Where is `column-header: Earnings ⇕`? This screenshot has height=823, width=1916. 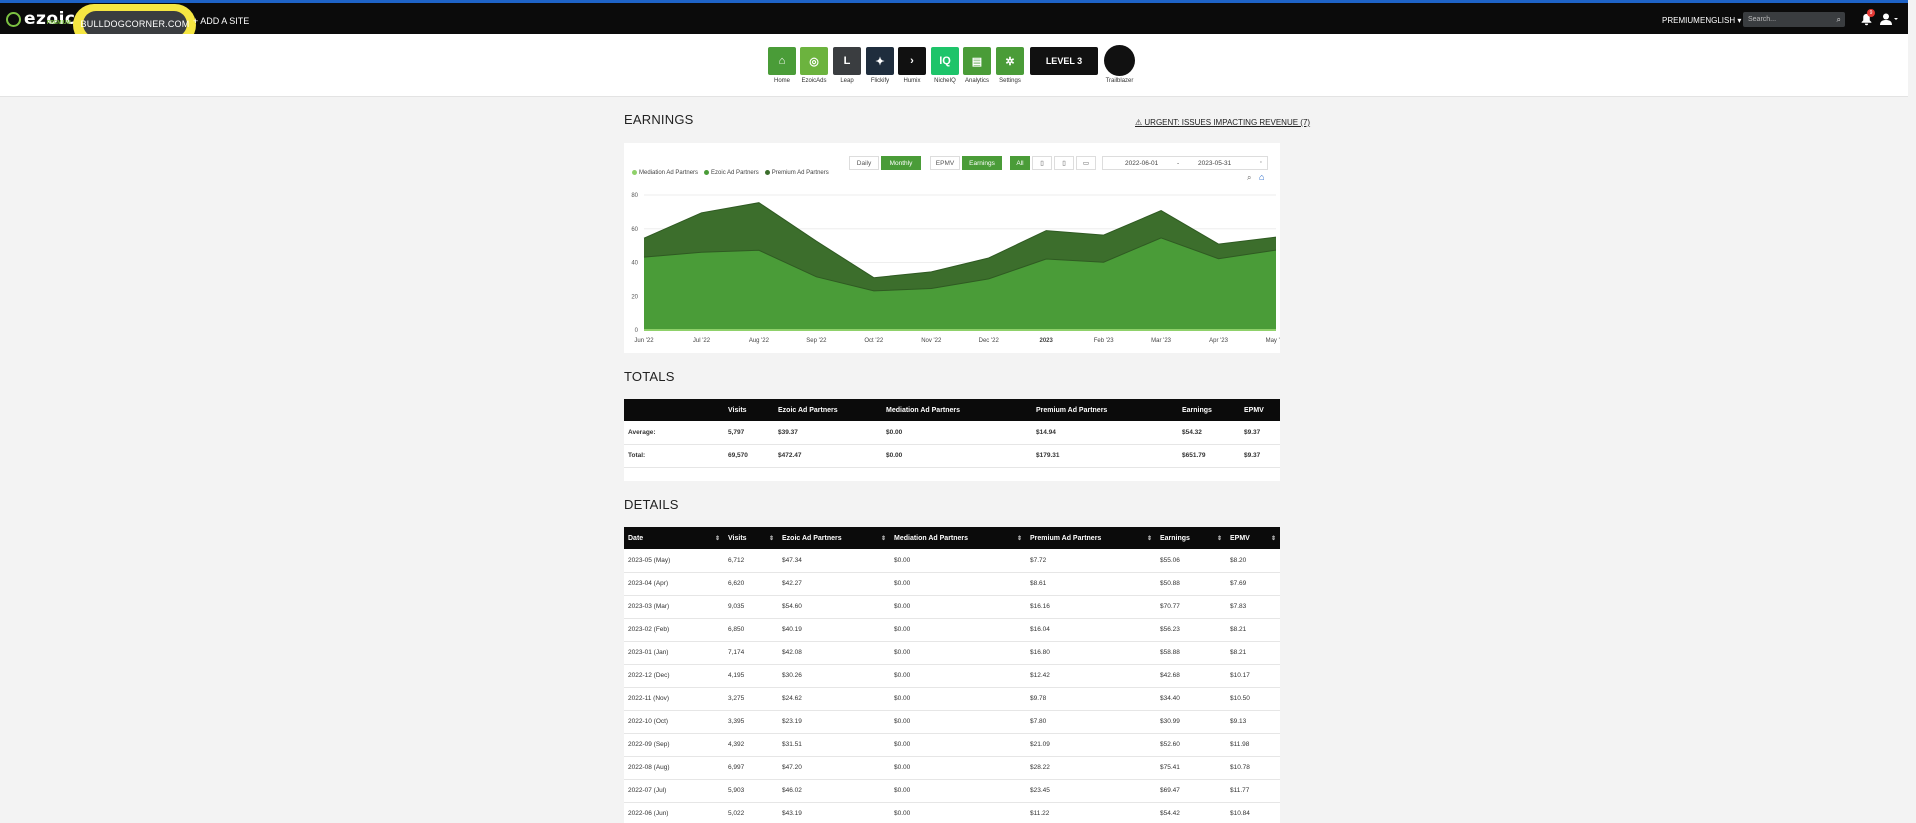
column-header: Earnings ⇕ is located at coordinates (1191, 538).